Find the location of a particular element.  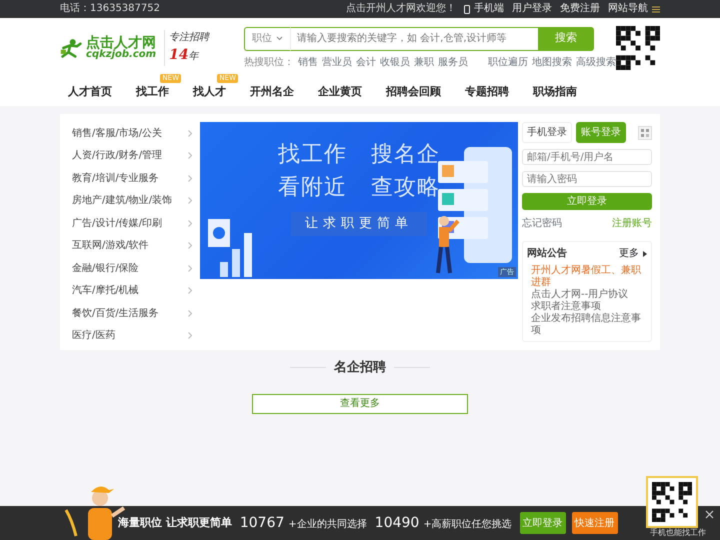

more-link: 更多 is located at coordinates (633, 253).